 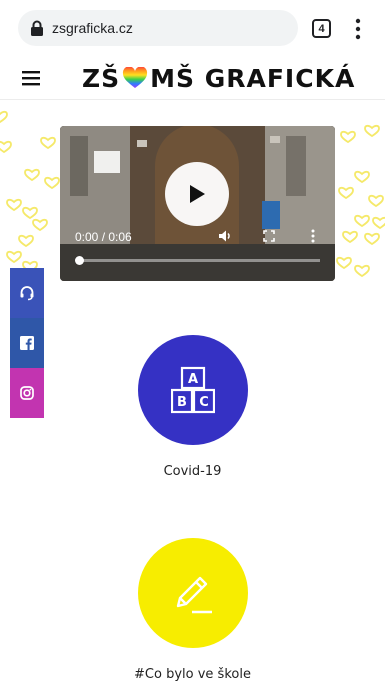 I want to click on address-bar: zsgraficka.cz, so click(x=158, y=28).